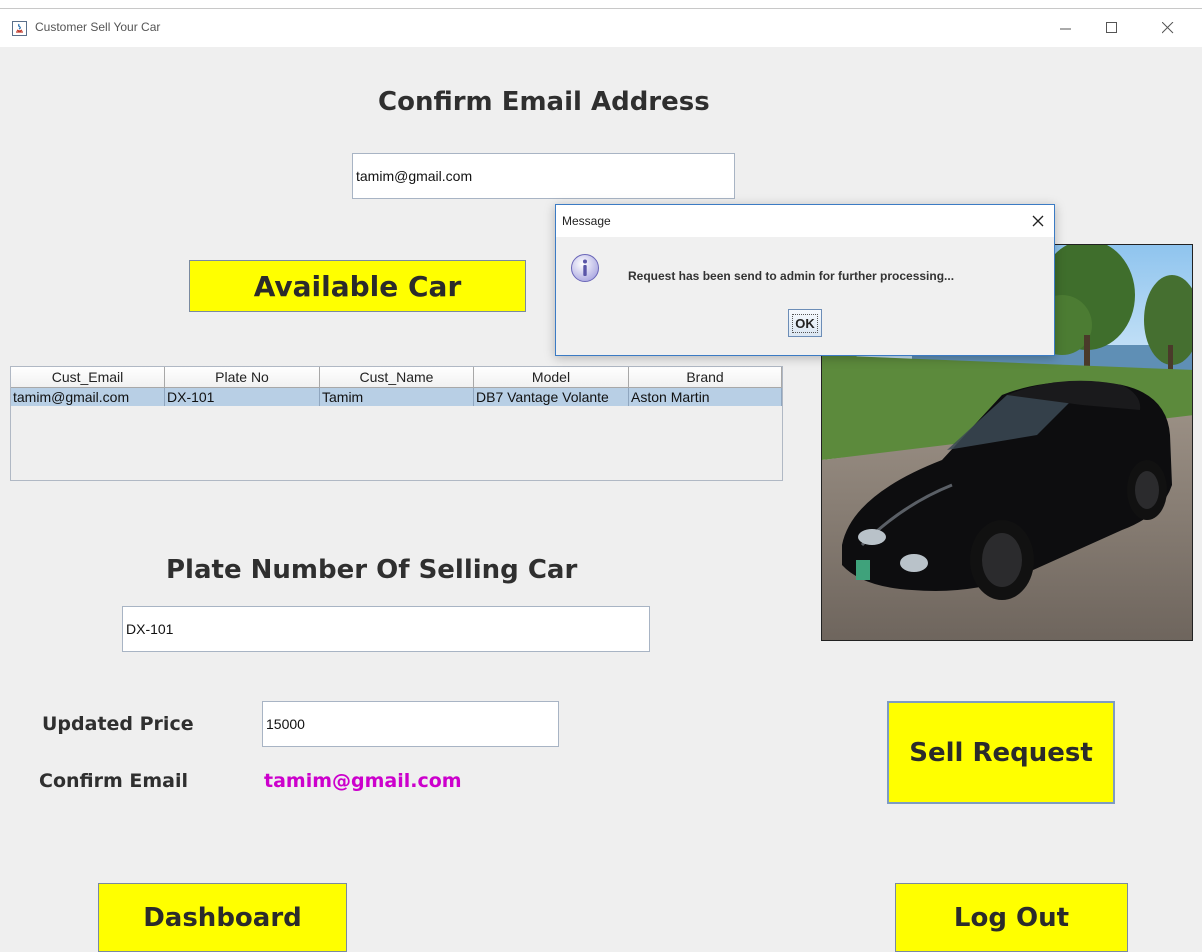 This screenshot has height=952, width=1202. What do you see at coordinates (551, 377) in the screenshot?
I see `column-header-model: Model` at bounding box center [551, 377].